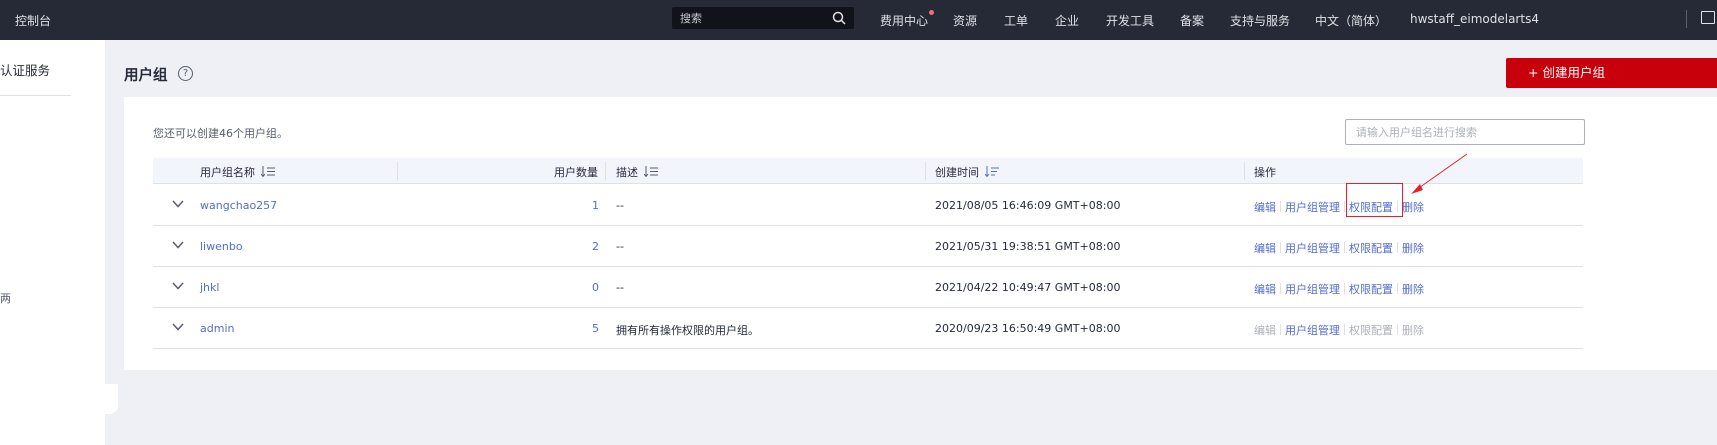 This screenshot has width=1717, height=445. I want to click on nav-filing: 备案, so click(1192, 20).